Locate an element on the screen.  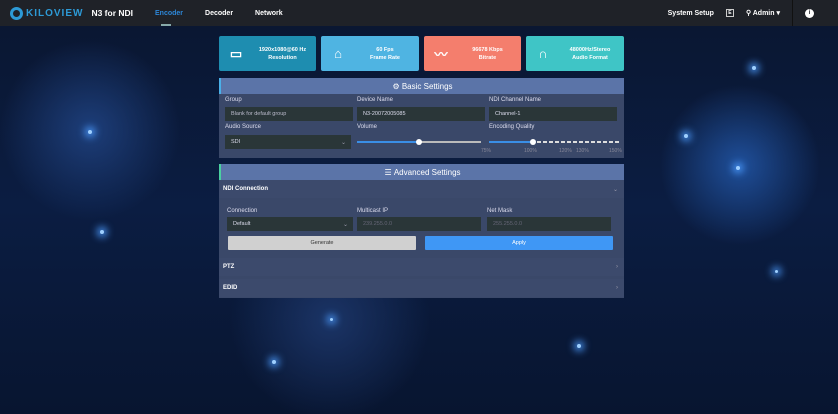
language-icon: E is located at coordinates (729, 13).